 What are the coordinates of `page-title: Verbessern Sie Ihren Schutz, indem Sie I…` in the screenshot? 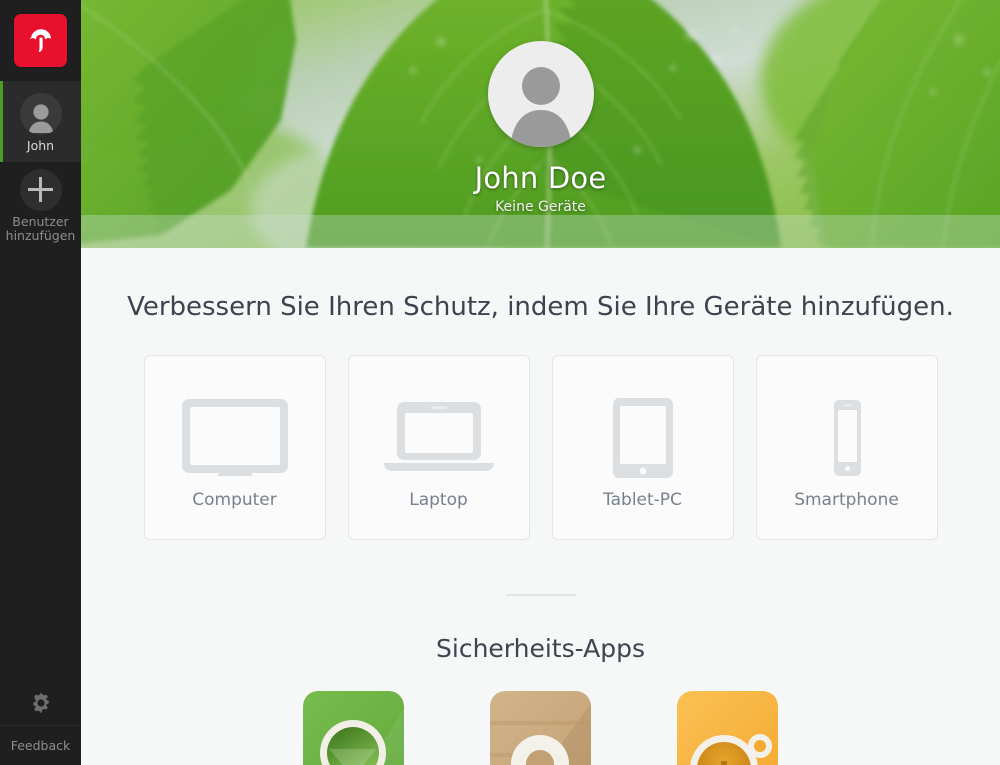 It's located at (540, 307).